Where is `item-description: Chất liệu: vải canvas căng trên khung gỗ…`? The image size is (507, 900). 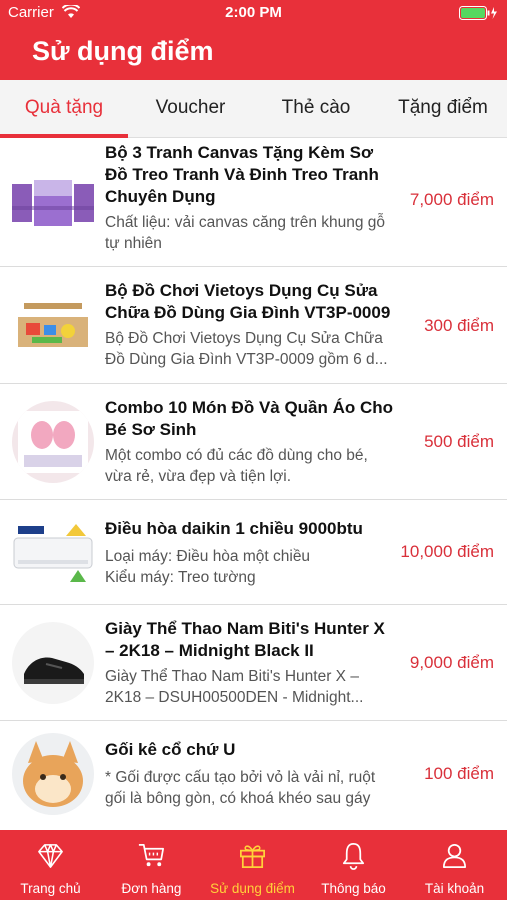 item-description: Chất liệu: vải canvas căng trên khung gỗ… is located at coordinates (245, 233).